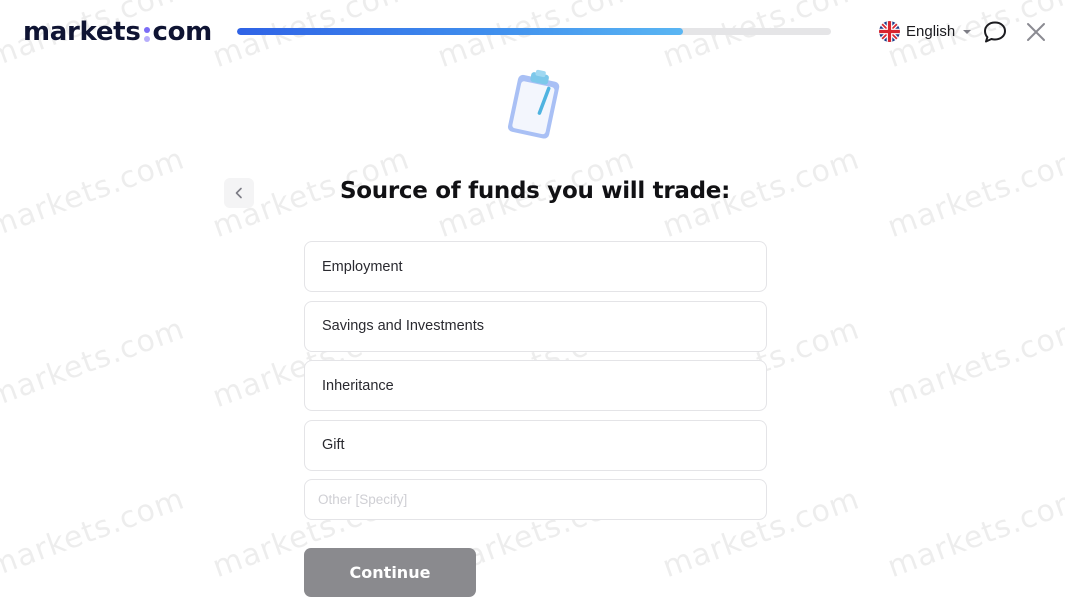 The width and height of the screenshot is (1065, 600). Describe the element at coordinates (535, 499) in the screenshot. I see `other-specify-input` at that location.